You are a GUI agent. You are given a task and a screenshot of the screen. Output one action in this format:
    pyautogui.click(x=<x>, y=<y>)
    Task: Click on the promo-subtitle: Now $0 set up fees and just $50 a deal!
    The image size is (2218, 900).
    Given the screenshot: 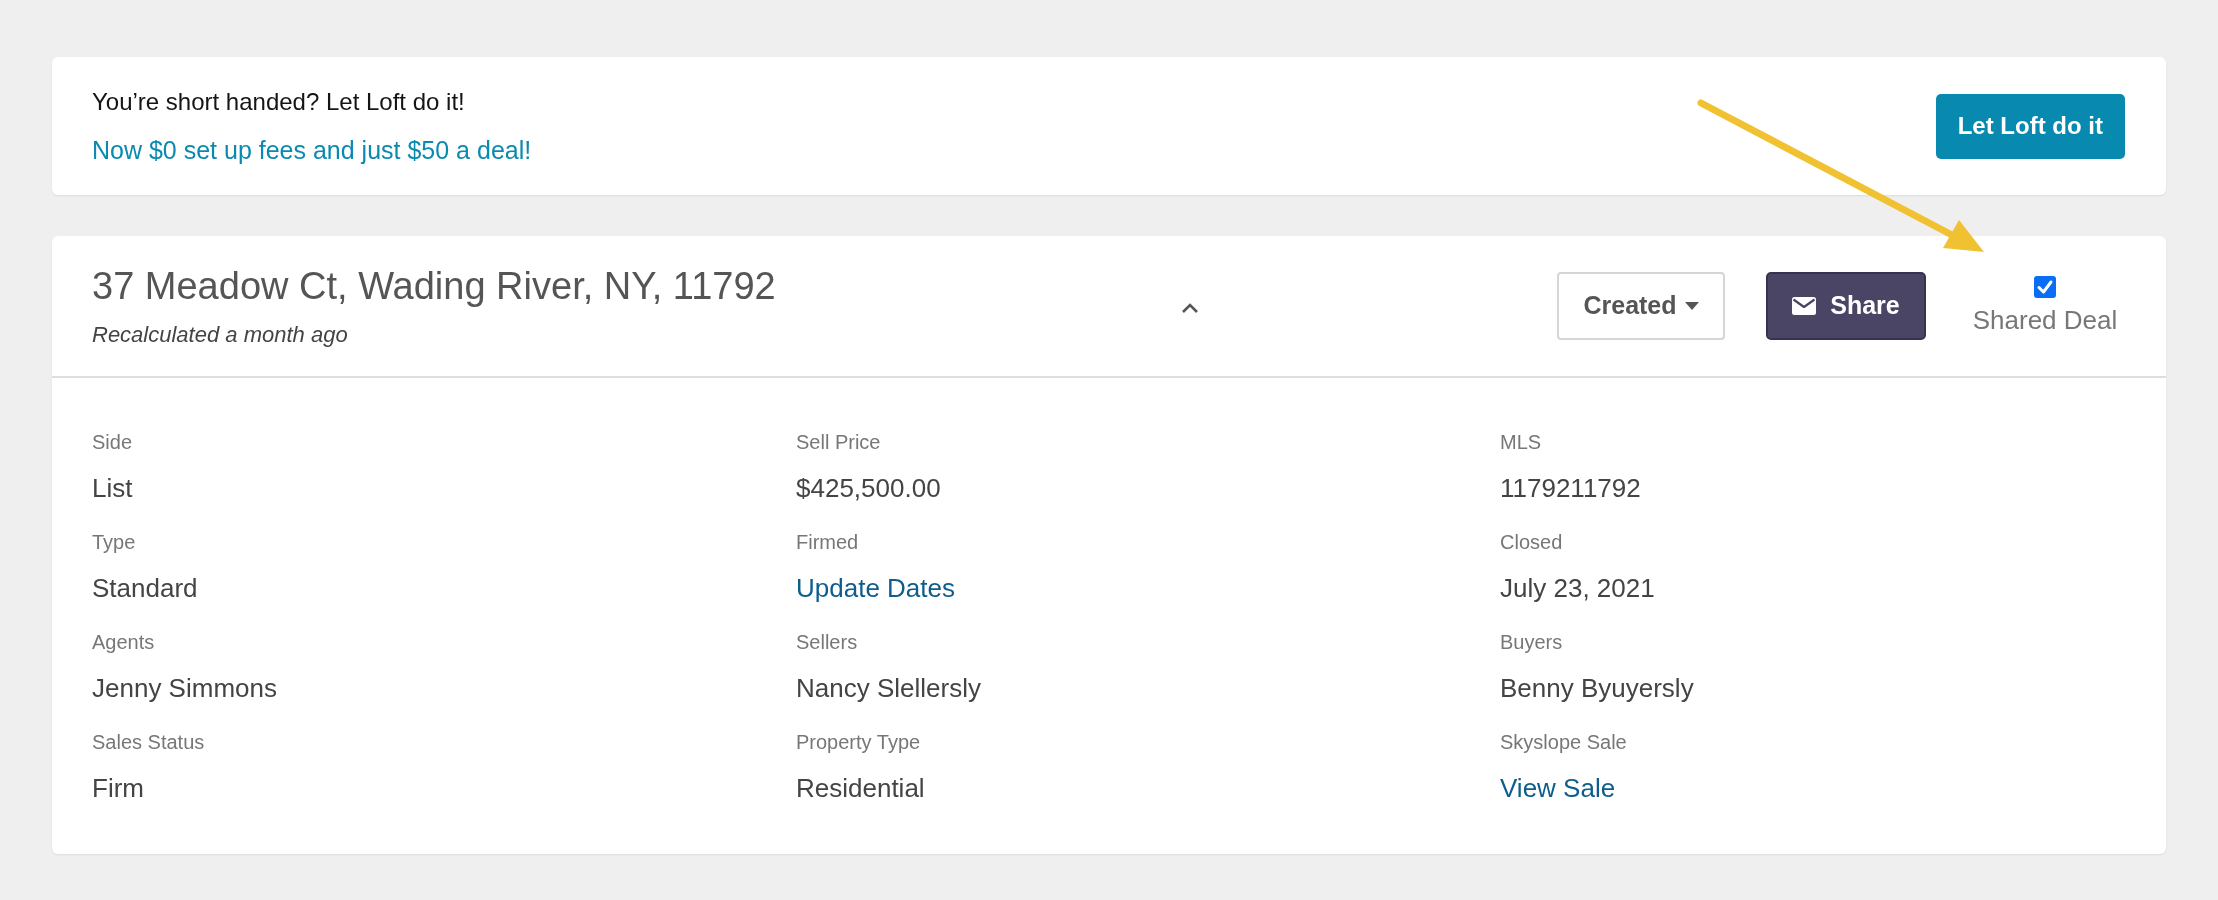 What is the action you would take?
    pyautogui.click(x=312, y=150)
    